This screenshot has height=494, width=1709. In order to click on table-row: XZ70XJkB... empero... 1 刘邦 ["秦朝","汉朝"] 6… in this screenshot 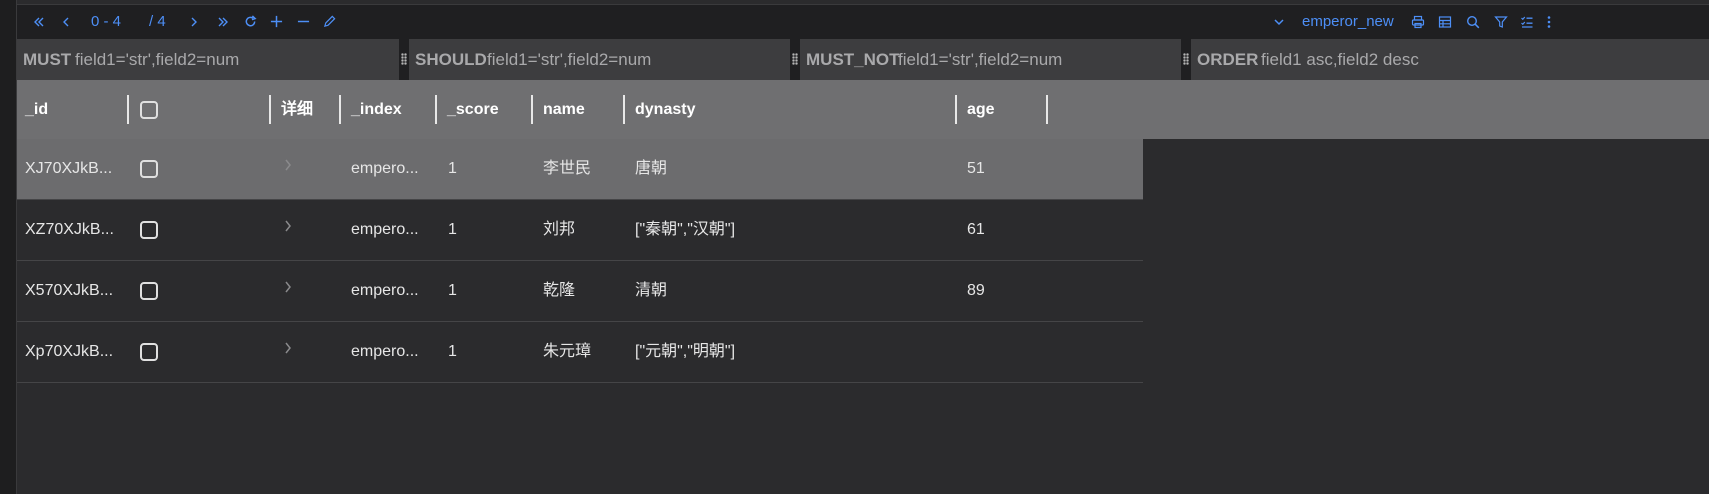, I will do `click(580, 230)`.